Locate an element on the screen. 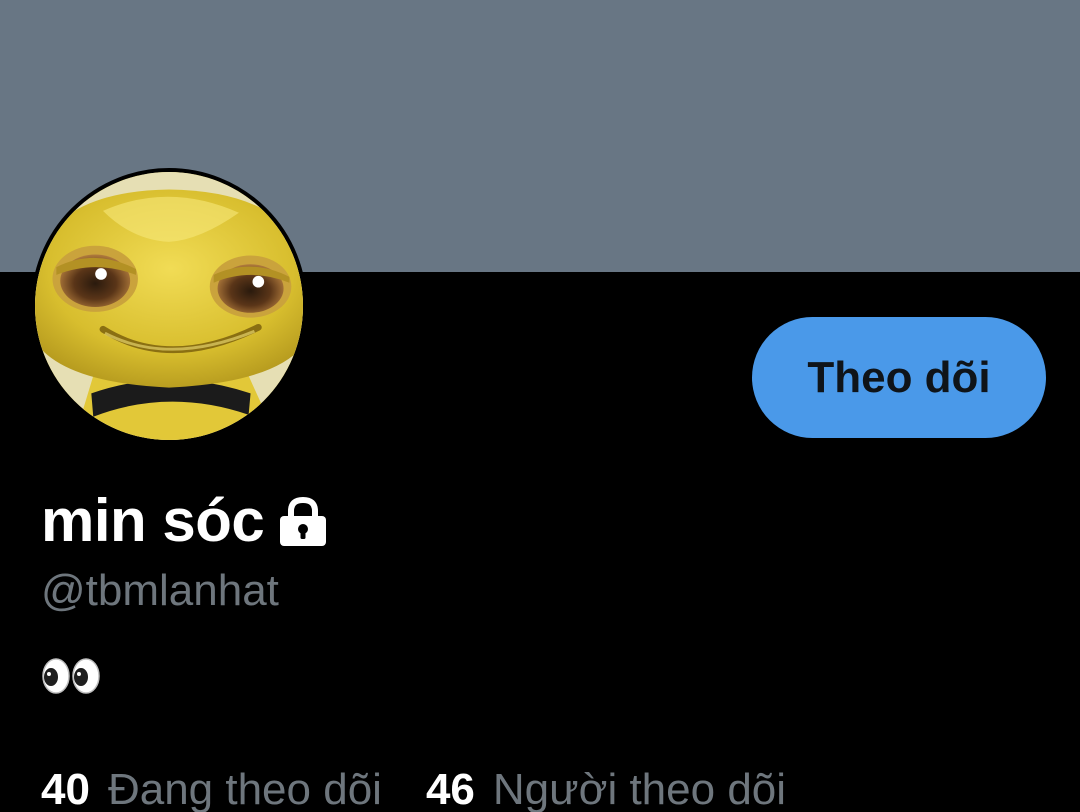 This screenshot has width=1080, height=812. display-name: min sóc is located at coordinates (153, 520).